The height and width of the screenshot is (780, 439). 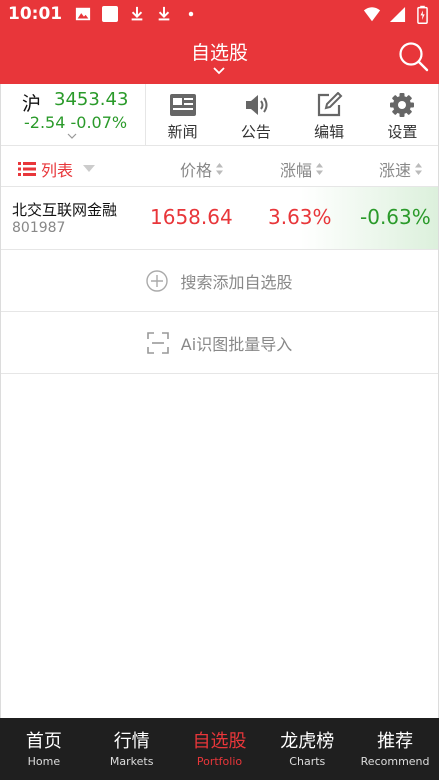 I want to click on list-view-toggle: 列表, so click(x=57, y=169).